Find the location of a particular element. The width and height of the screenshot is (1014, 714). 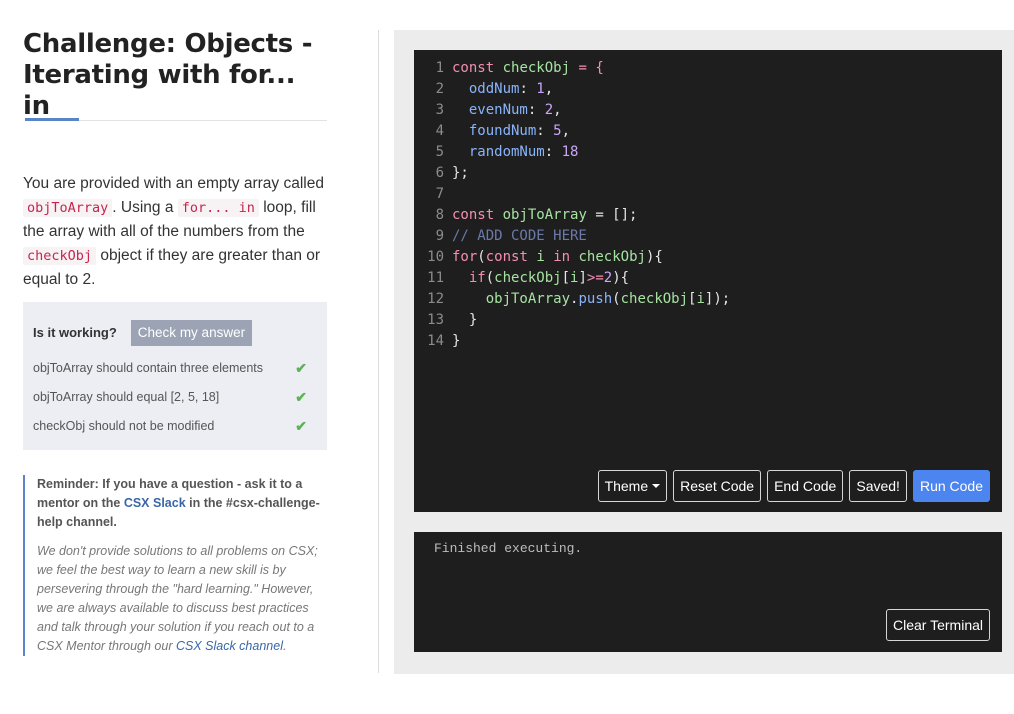

line-number: 5 is located at coordinates (439, 152).